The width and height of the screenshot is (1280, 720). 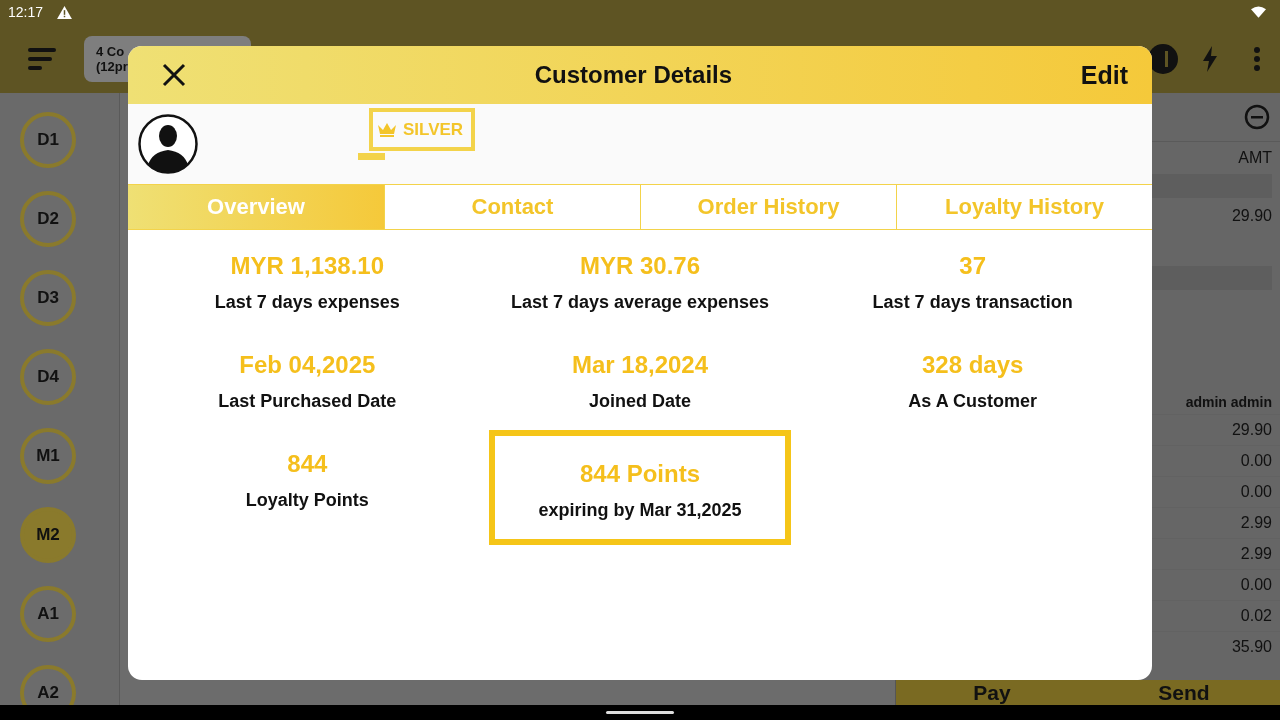 What do you see at coordinates (639, 474) in the screenshot?
I see `stat-value: 844 Points` at bounding box center [639, 474].